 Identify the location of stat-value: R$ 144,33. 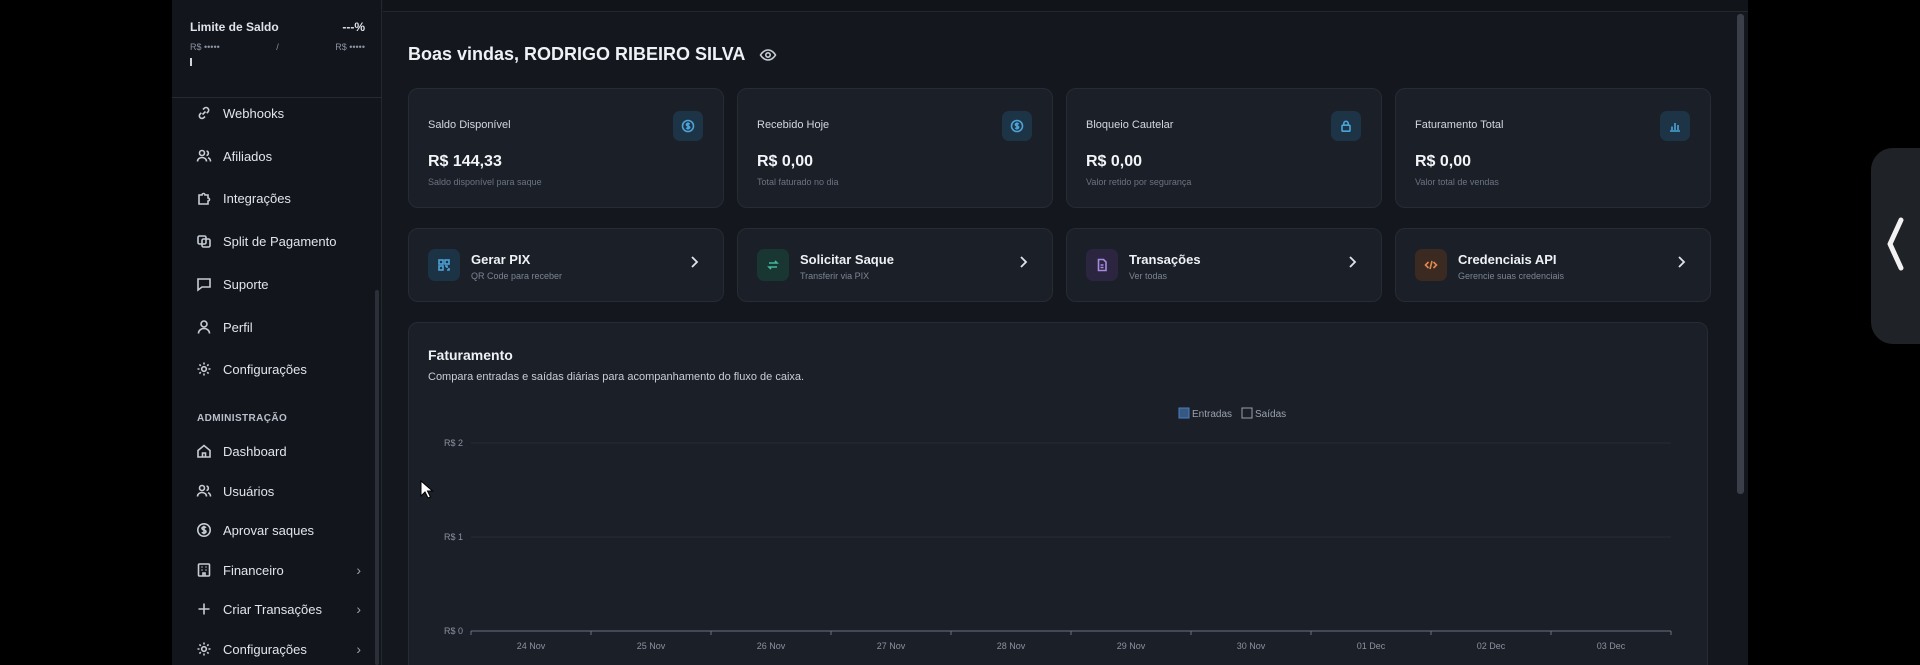
(465, 161).